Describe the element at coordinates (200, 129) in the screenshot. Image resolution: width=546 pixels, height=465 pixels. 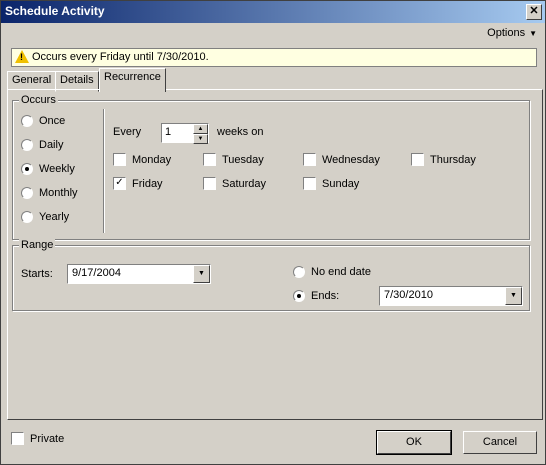
I see `spin-up-icon: ▲` at that location.